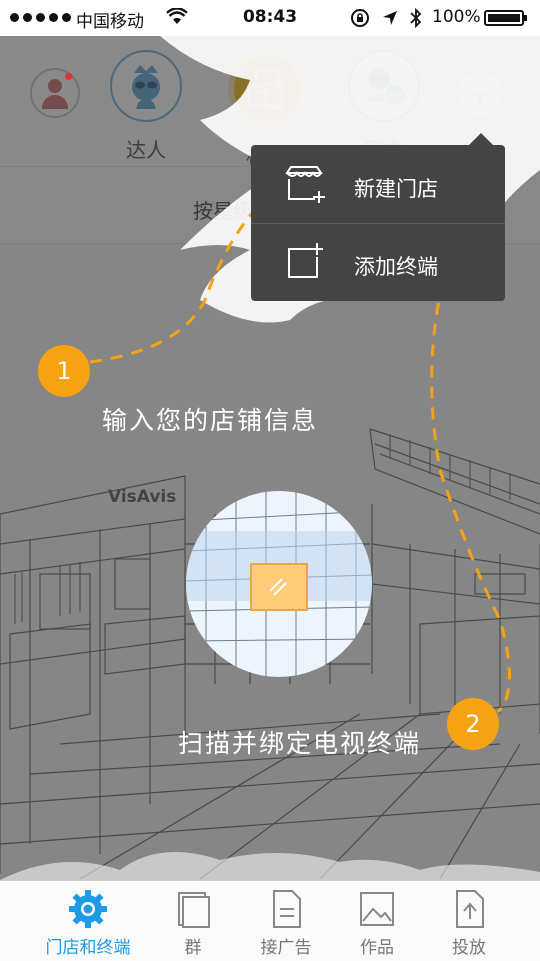  I want to click on tab-works: 作品, so click(377, 921).